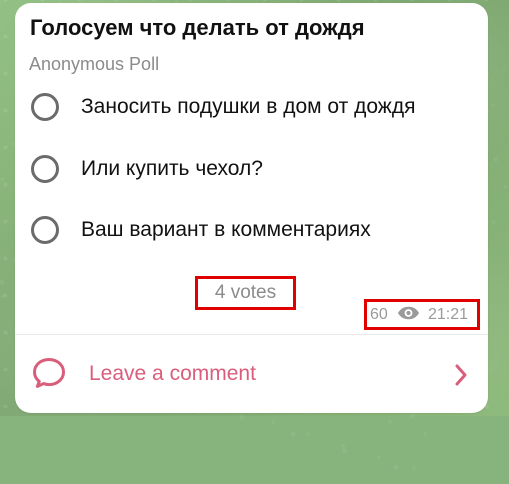 Image resolution: width=509 pixels, height=484 pixels. Describe the element at coordinates (245, 293) in the screenshot. I see `votes-count: 4 votes` at that location.